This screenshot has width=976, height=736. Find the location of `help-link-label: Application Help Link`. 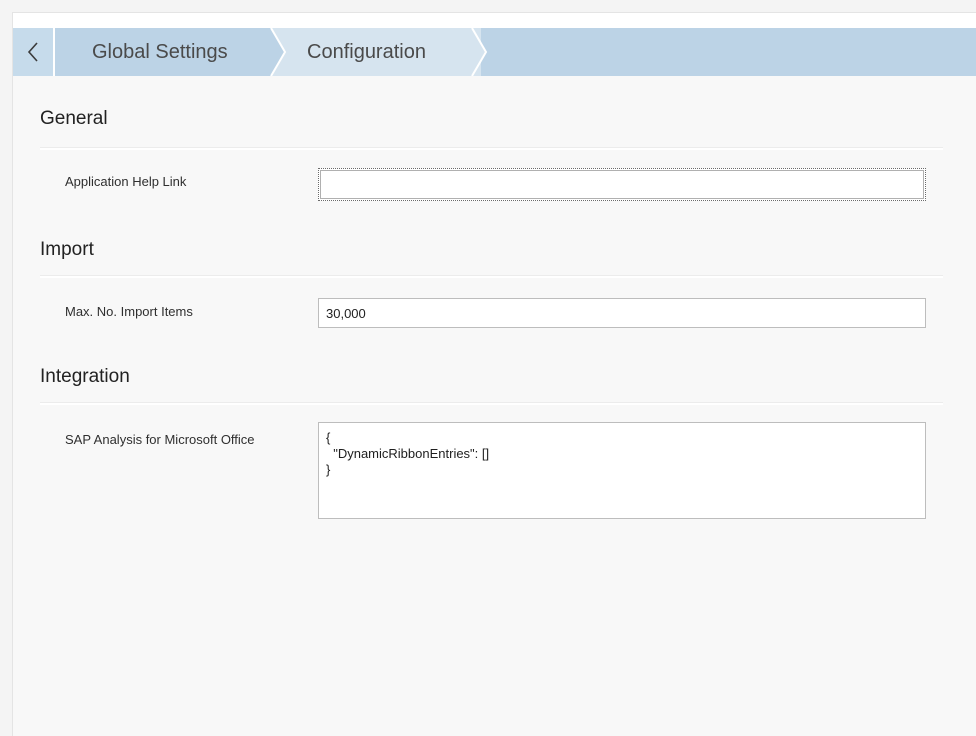

help-link-label: Application Help Link is located at coordinates (126, 181).